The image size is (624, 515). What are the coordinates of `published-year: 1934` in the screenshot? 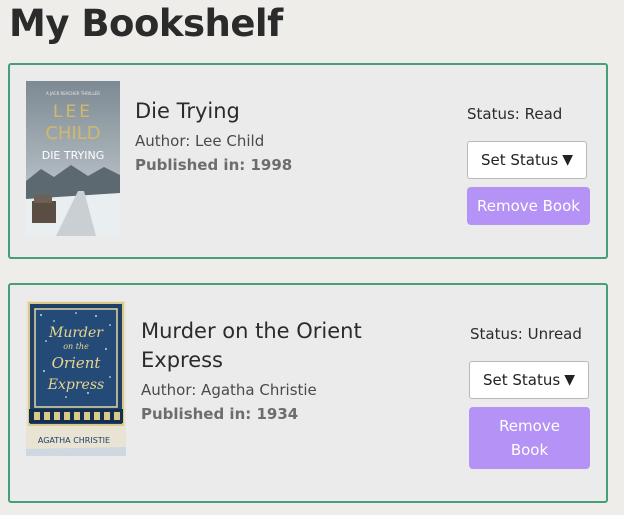 It's located at (277, 414).